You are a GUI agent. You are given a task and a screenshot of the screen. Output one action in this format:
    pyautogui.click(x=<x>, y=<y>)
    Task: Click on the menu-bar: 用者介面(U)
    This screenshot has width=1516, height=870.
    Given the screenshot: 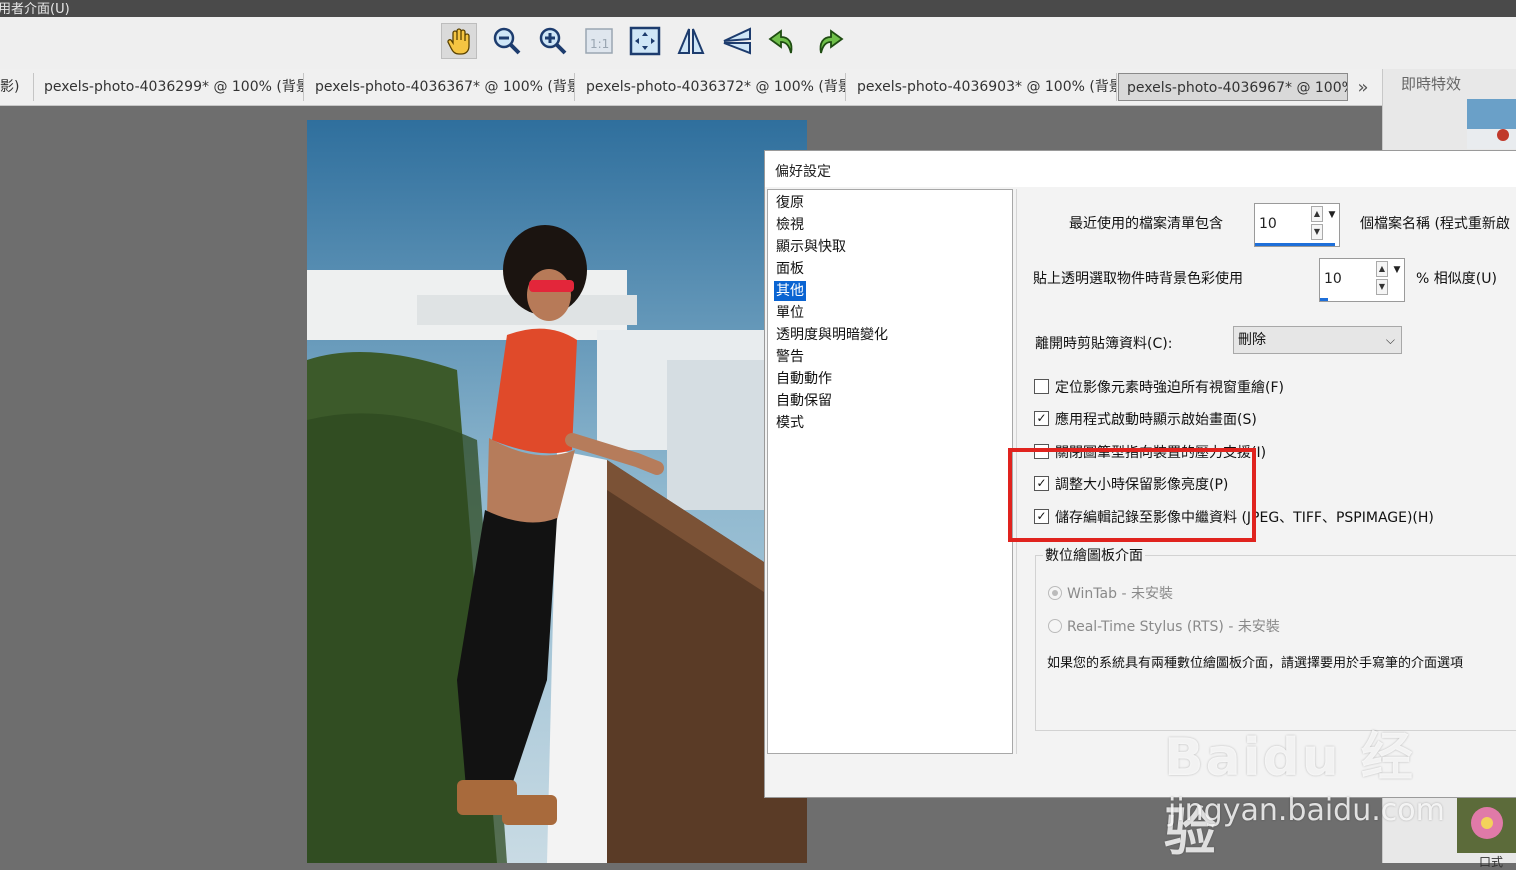 What is the action you would take?
    pyautogui.click(x=758, y=8)
    